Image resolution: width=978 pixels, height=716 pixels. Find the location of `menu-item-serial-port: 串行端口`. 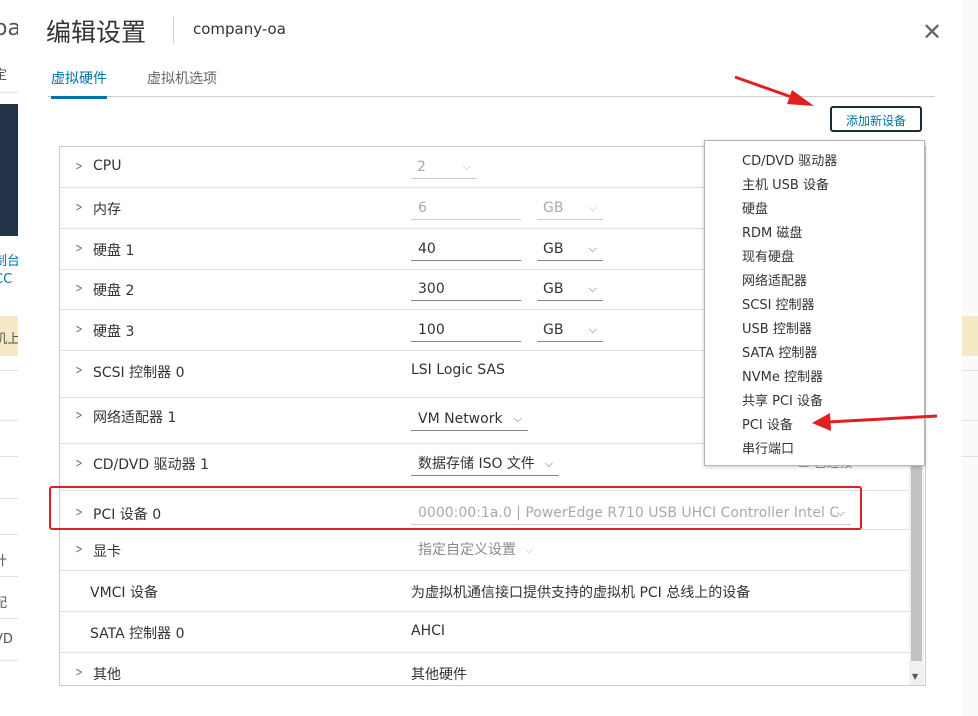

menu-item-serial-port: 串行端口 is located at coordinates (768, 447).